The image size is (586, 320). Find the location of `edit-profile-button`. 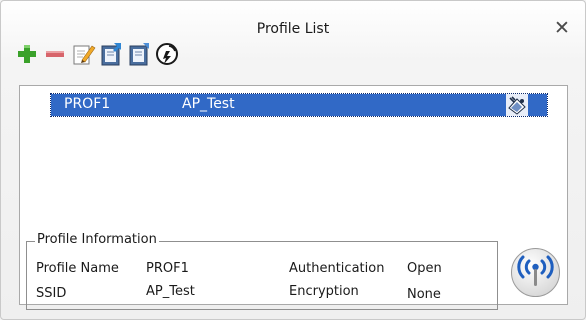

edit-profile-button is located at coordinates (83, 53).